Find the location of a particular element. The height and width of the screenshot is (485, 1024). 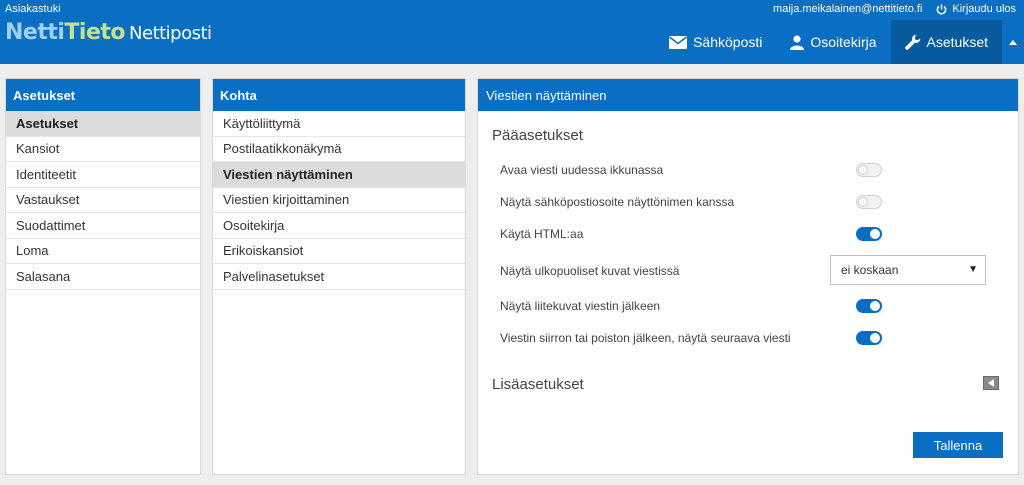

section-item-message-display: Viestien näyttäminen is located at coordinates (339, 175).